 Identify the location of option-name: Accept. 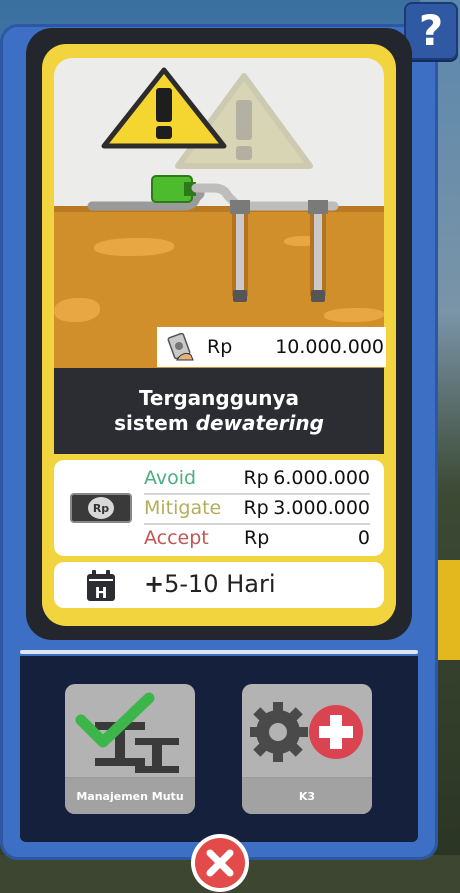
(176, 538).